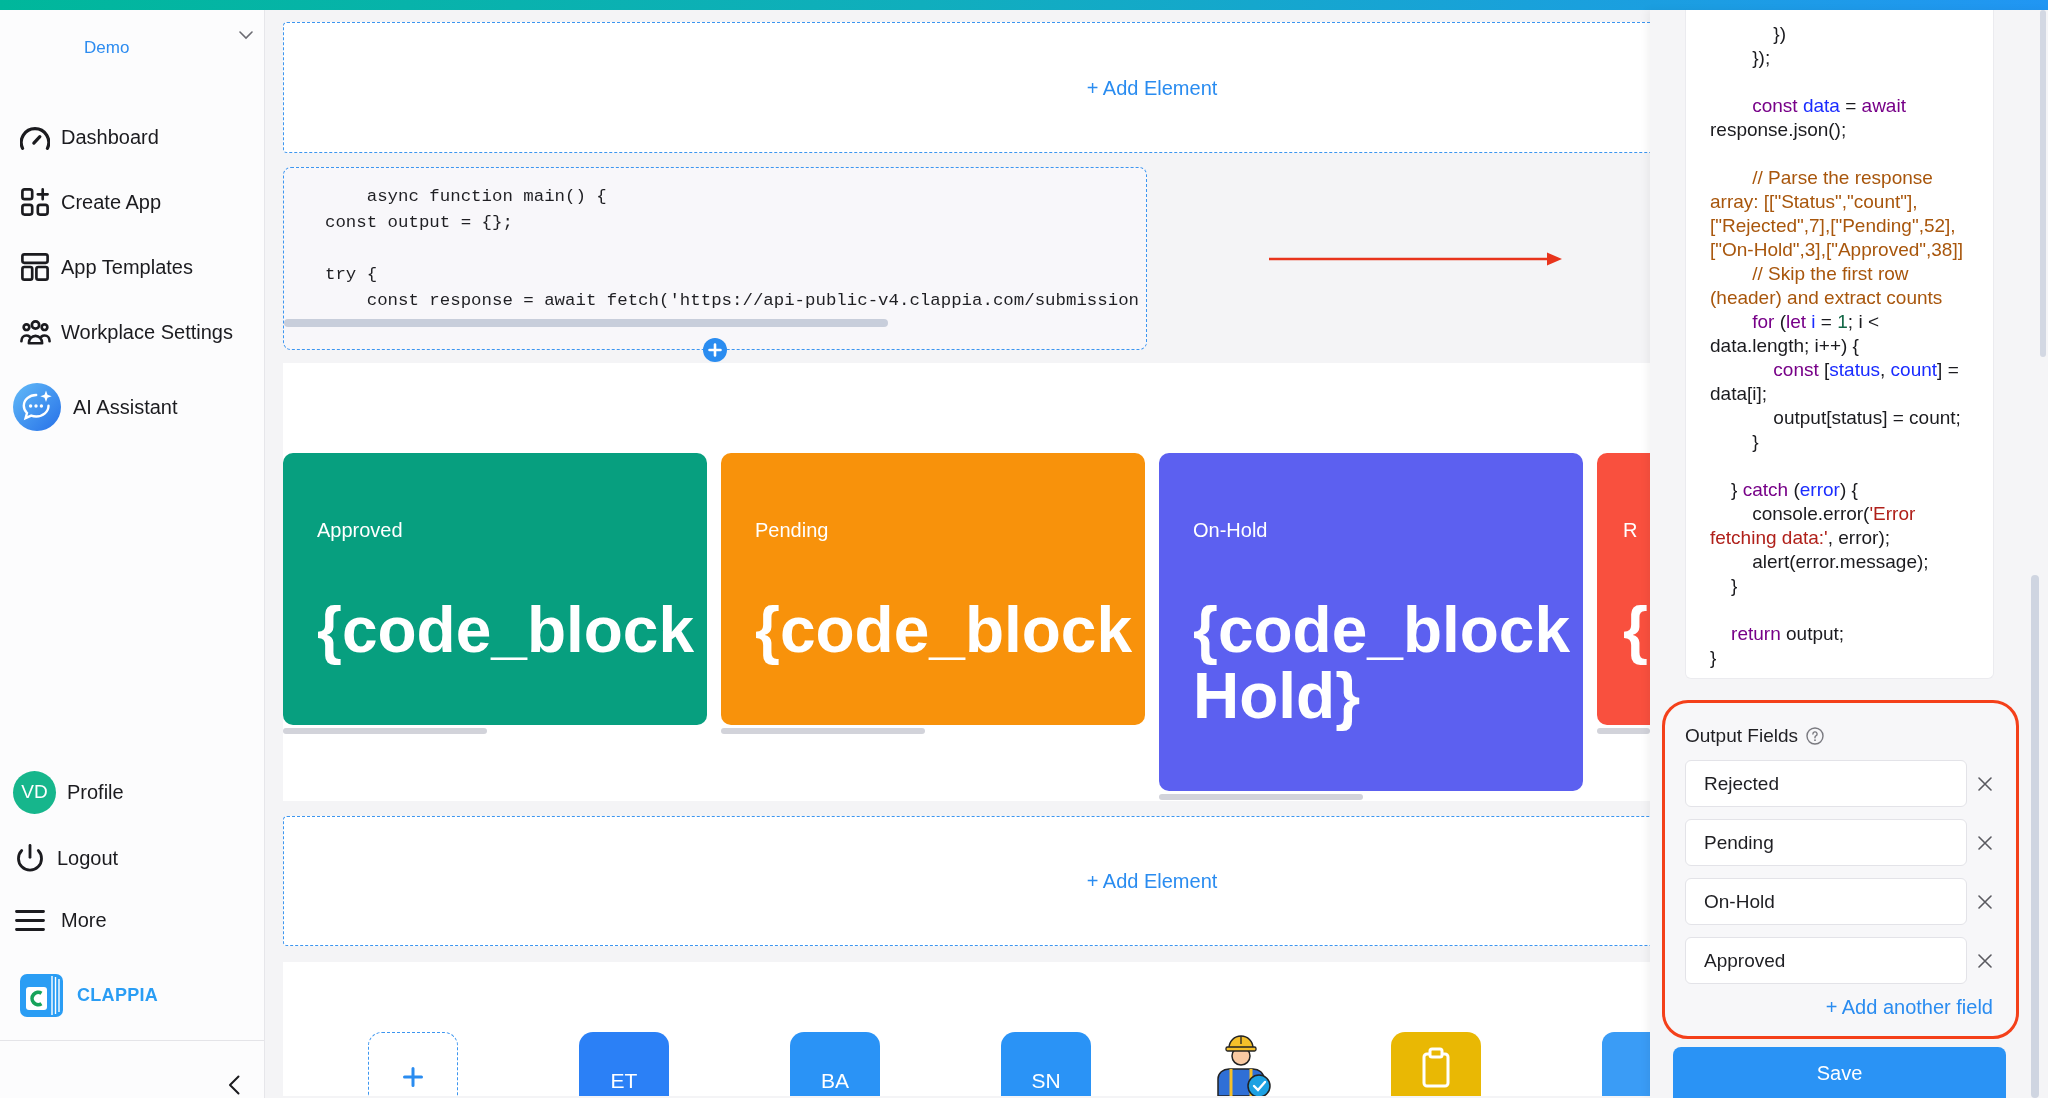 The image size is (2048, 1098). Describe the element at coordinates (715, 350) in the screenshot. I see `plus-circle-icon` at that location.